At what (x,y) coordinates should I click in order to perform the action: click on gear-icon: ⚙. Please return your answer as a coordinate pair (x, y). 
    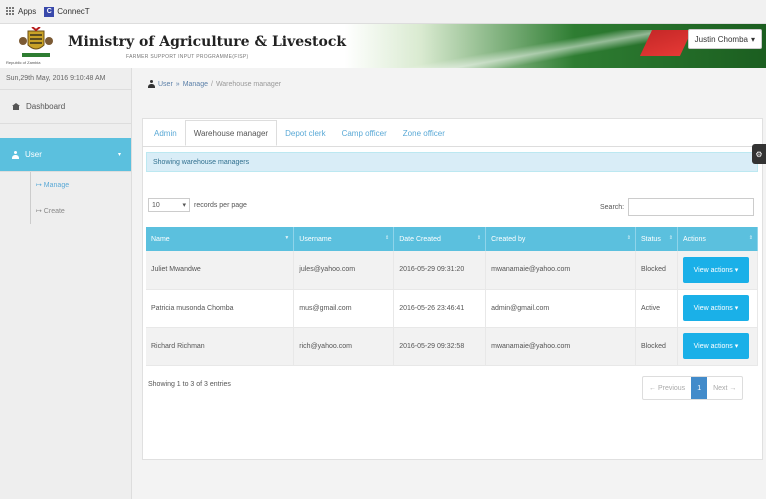
    Looking at the image, I should click on (759, 154).